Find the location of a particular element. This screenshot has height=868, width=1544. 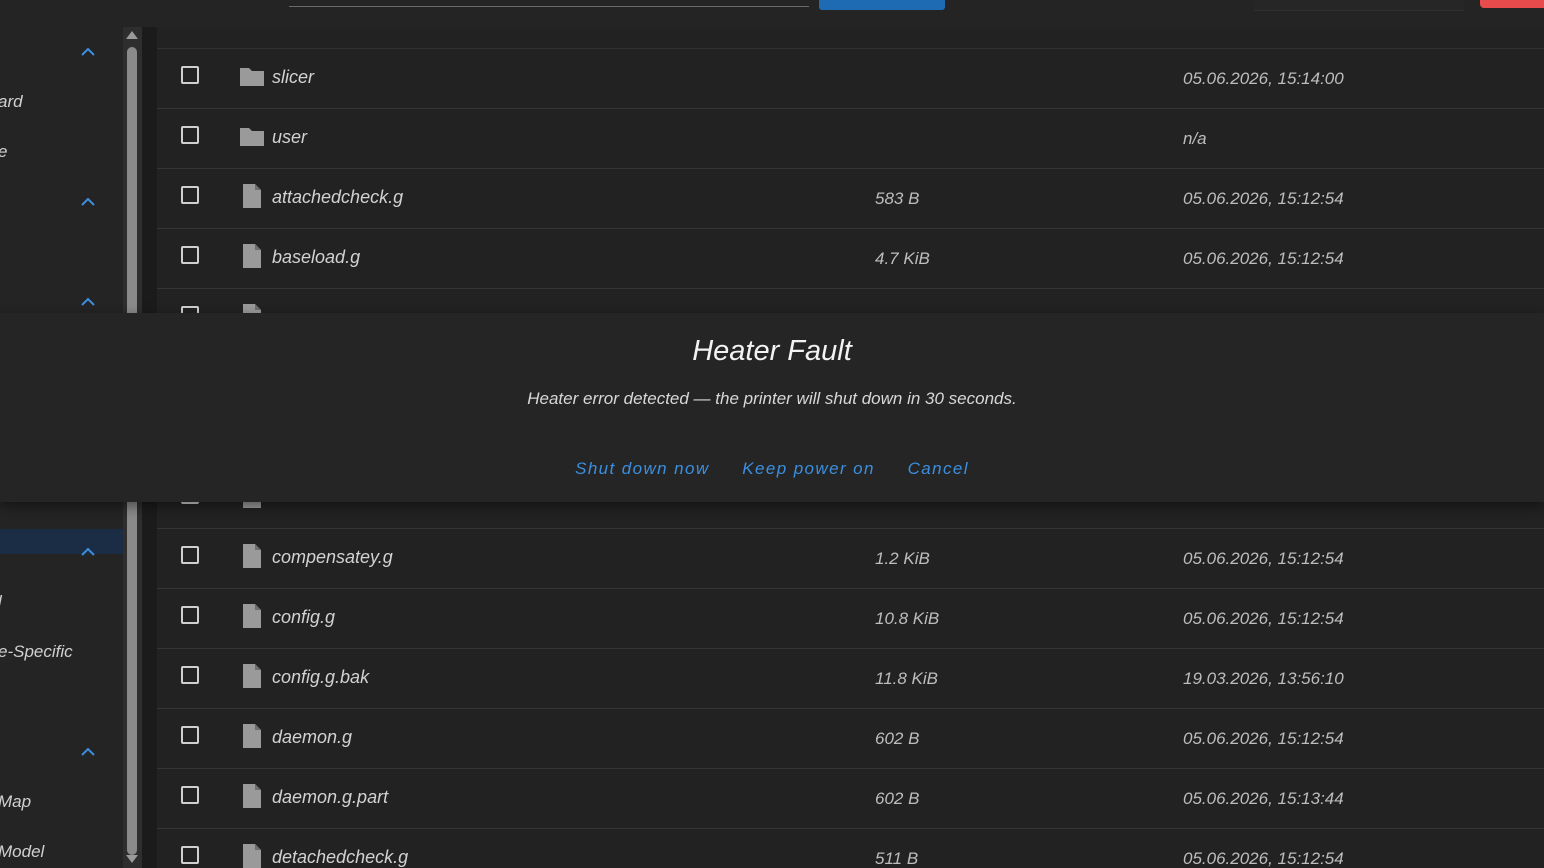

file-name: daemon.g is located at coordinates (312, 737).